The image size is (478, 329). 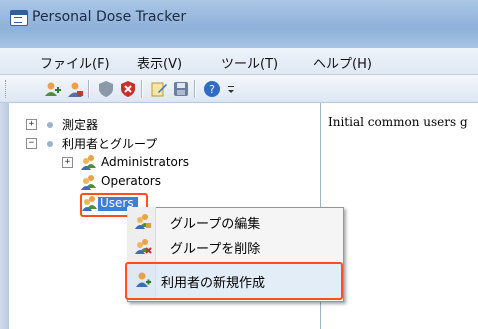 What do you see at coordinates (239, 89) in the screenshot?
I see `toolbar: ?` at bounding box center [239, 89].